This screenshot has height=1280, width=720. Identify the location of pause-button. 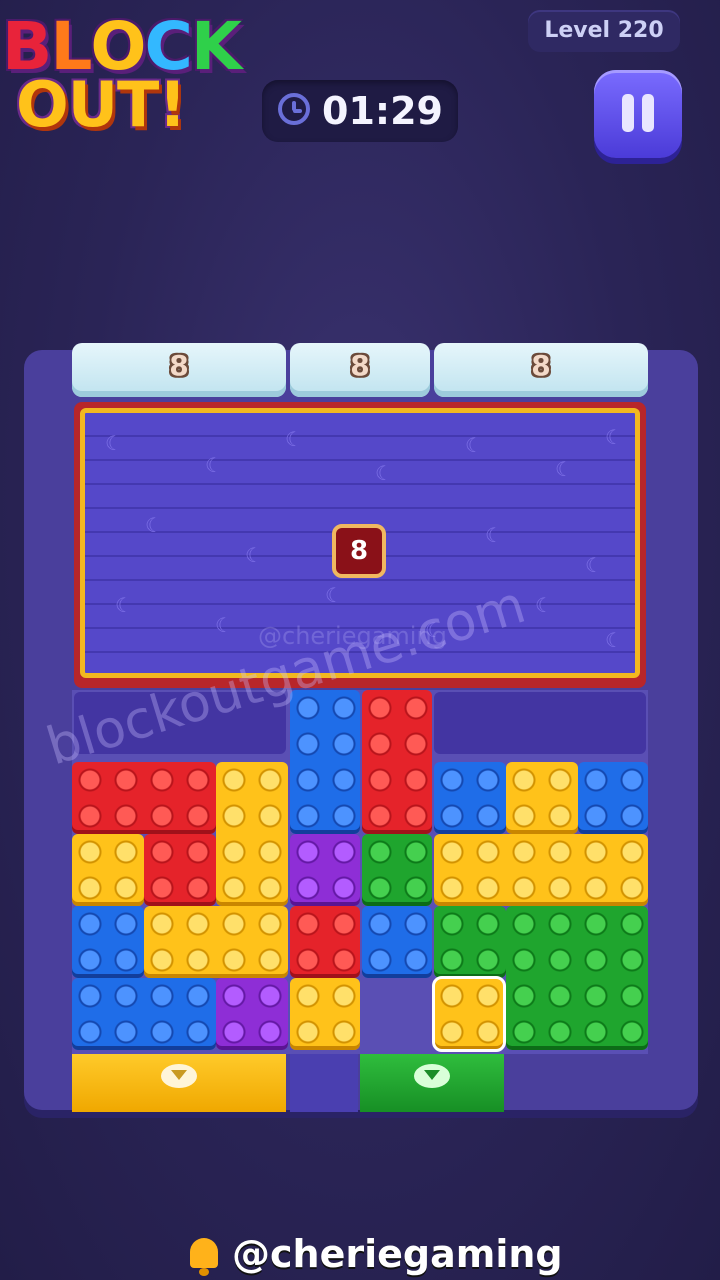
(638, 114).